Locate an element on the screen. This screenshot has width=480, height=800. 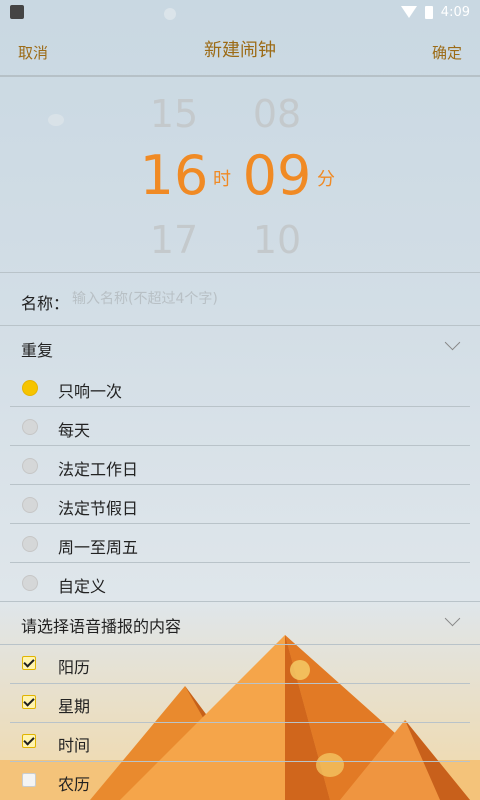
minute-selected: 09 is located at coordinates (277, 175).